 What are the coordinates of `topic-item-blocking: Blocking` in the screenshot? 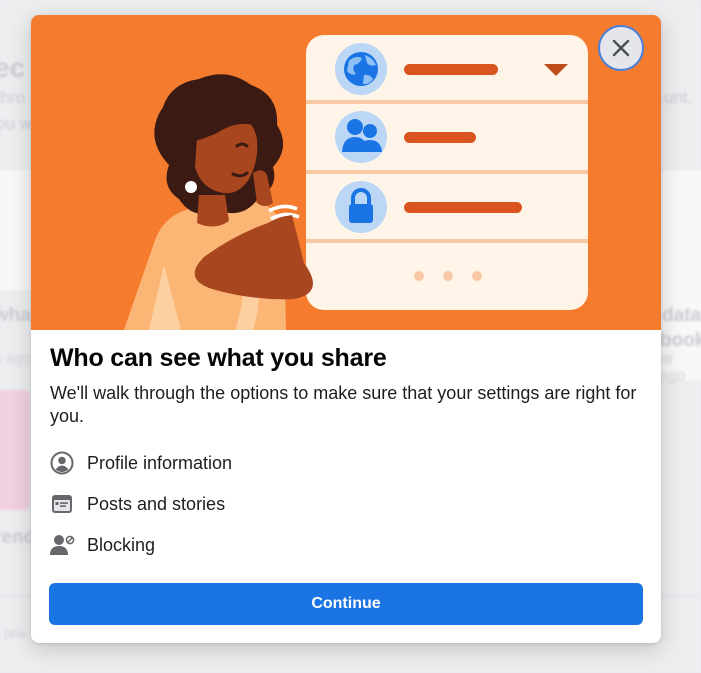 It's located at (102, 545).